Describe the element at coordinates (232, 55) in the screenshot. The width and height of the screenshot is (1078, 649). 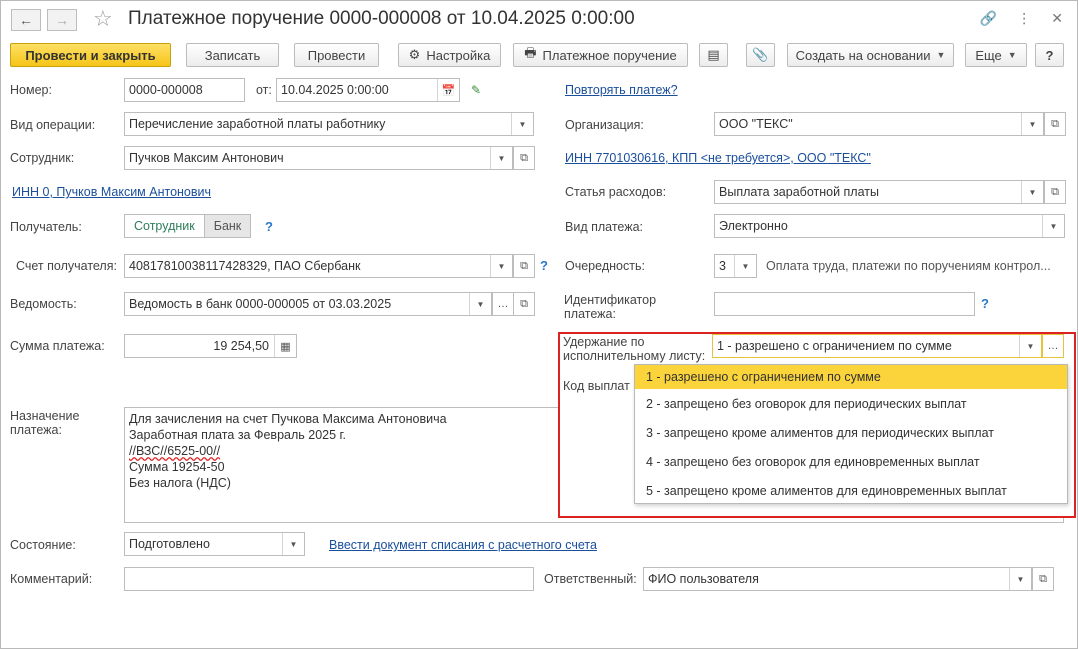
I see `write-button: Записать` at that location.